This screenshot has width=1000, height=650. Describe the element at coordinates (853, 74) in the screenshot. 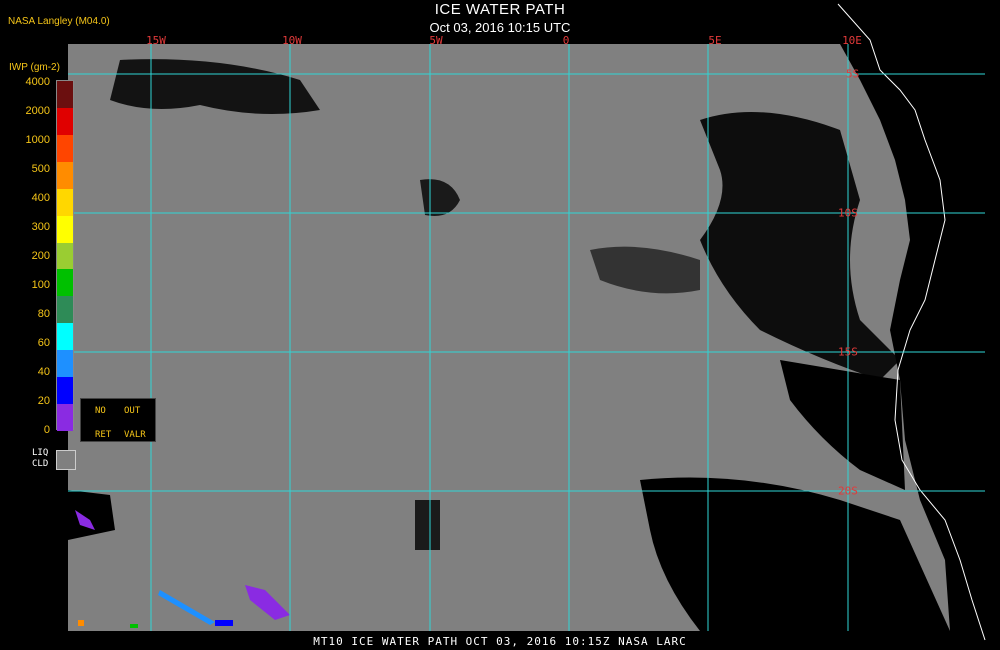

I see `lat-label-5s: 5S` at that location.